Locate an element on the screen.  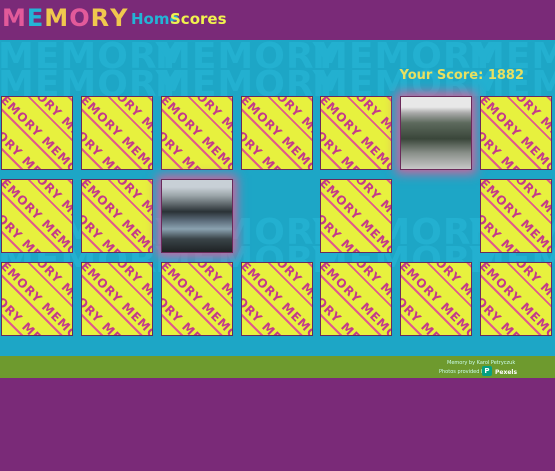
header: MEMORY Home Scores is located at coordinates (277, 20).